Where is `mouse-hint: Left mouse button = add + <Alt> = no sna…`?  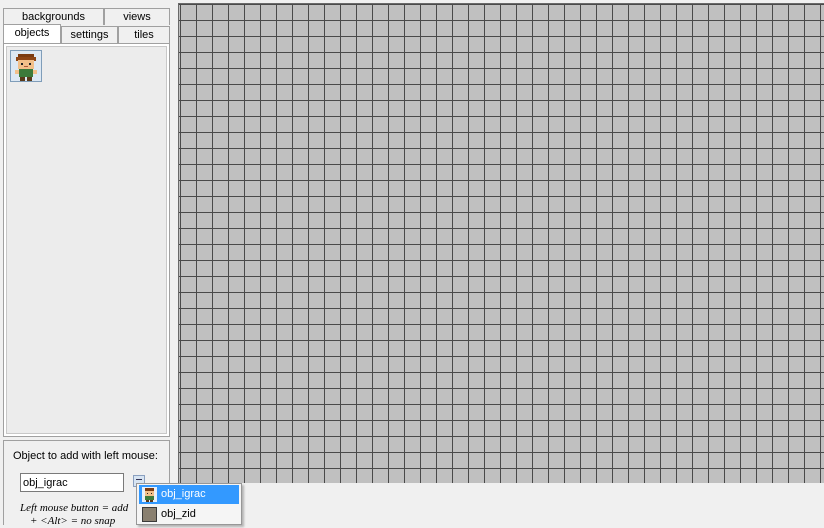
mouse-hint: Left mouse button = add + <Alt> = no sna… is located at coordinates (74, 515).